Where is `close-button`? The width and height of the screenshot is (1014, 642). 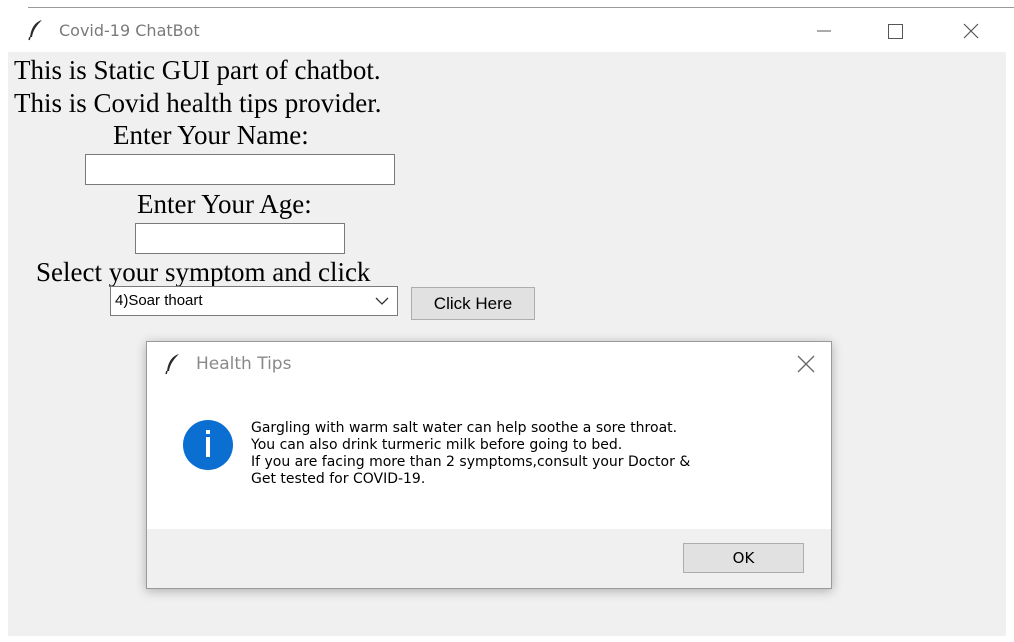 close-button is located at coordinates (971, 31).